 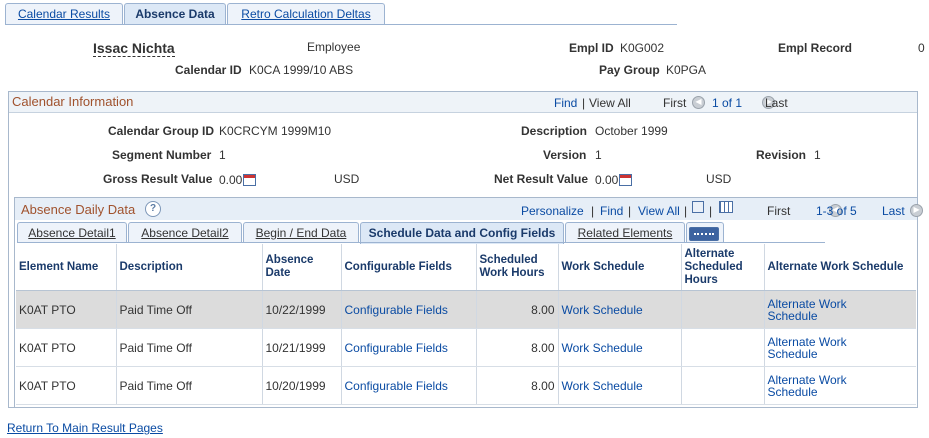 I want to click on tab-absence-data: Absence Data, so click(x=175, y=14).